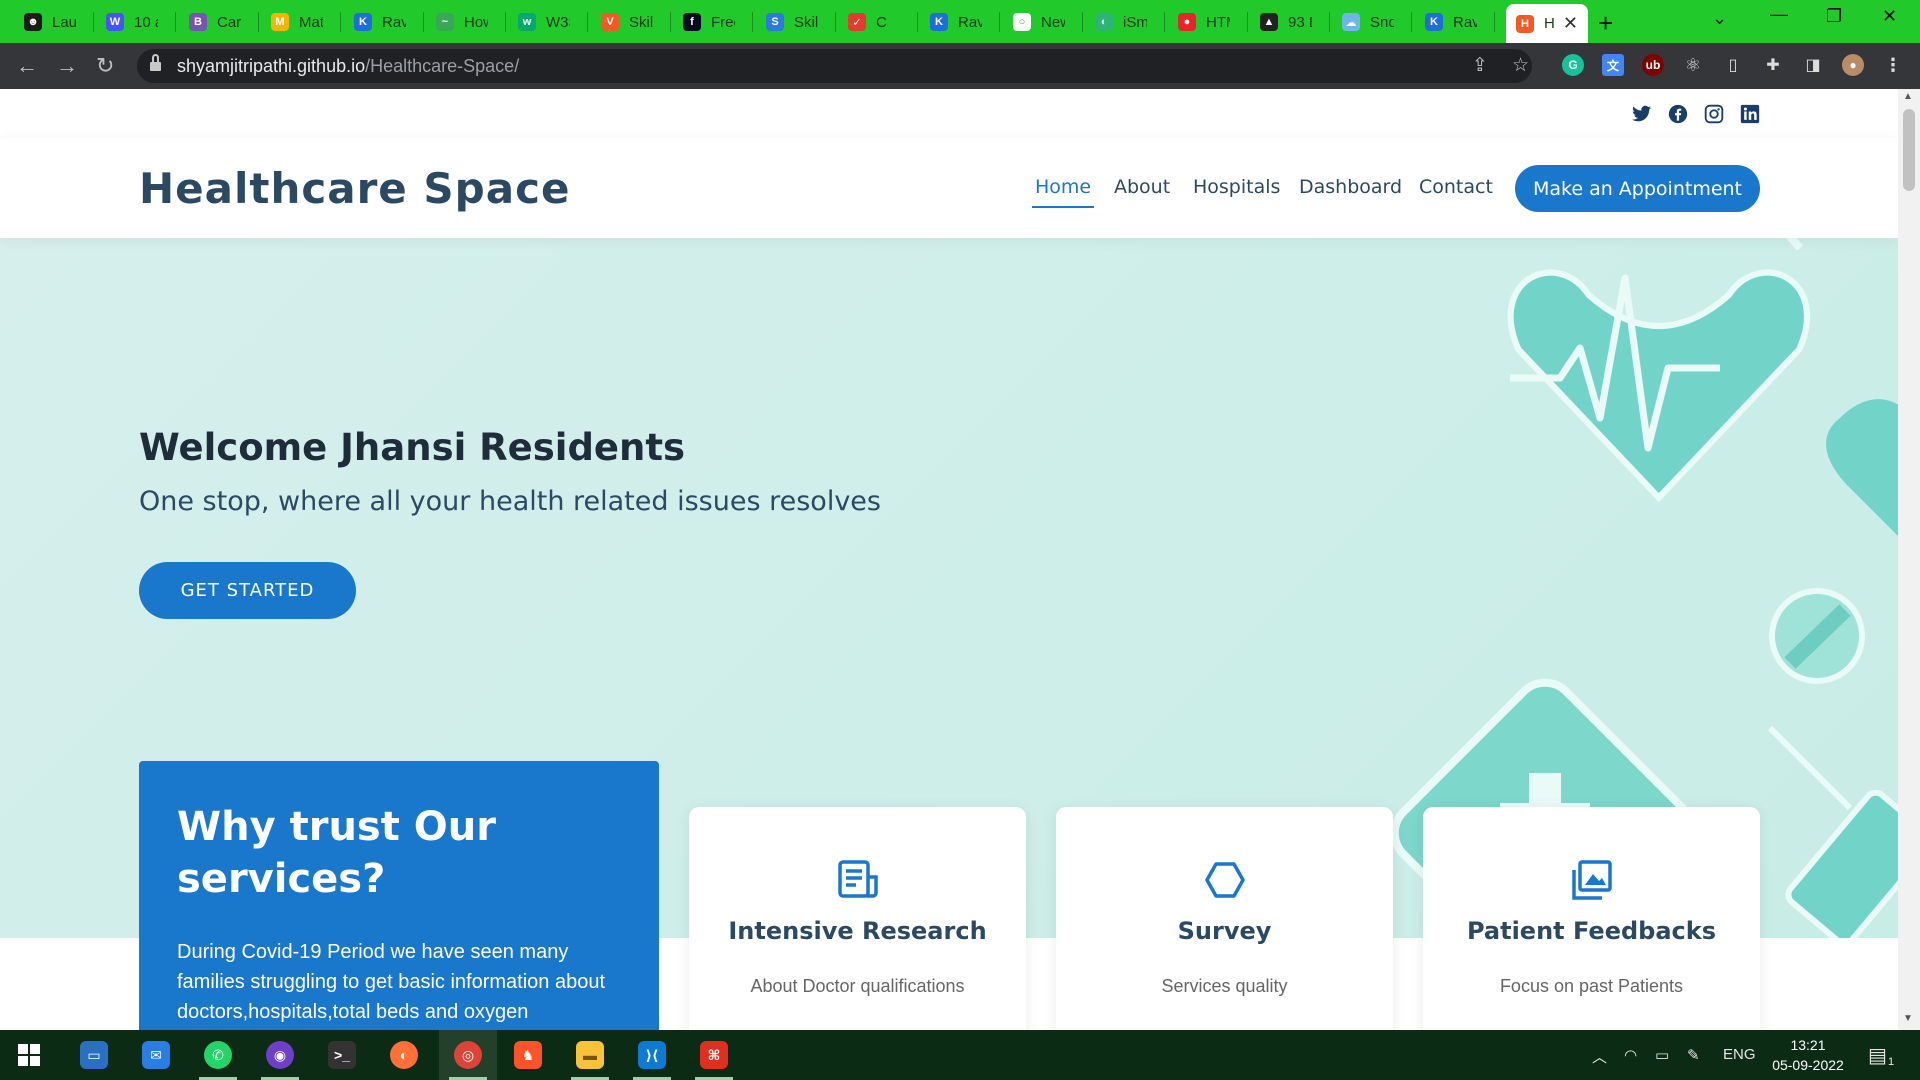 The image size is (1920, 1080). What do you see at coordinates (1893, 65) in the screenshot?
I see `browser-menu-icon: ⋮` at bounding box center [1893, 65].